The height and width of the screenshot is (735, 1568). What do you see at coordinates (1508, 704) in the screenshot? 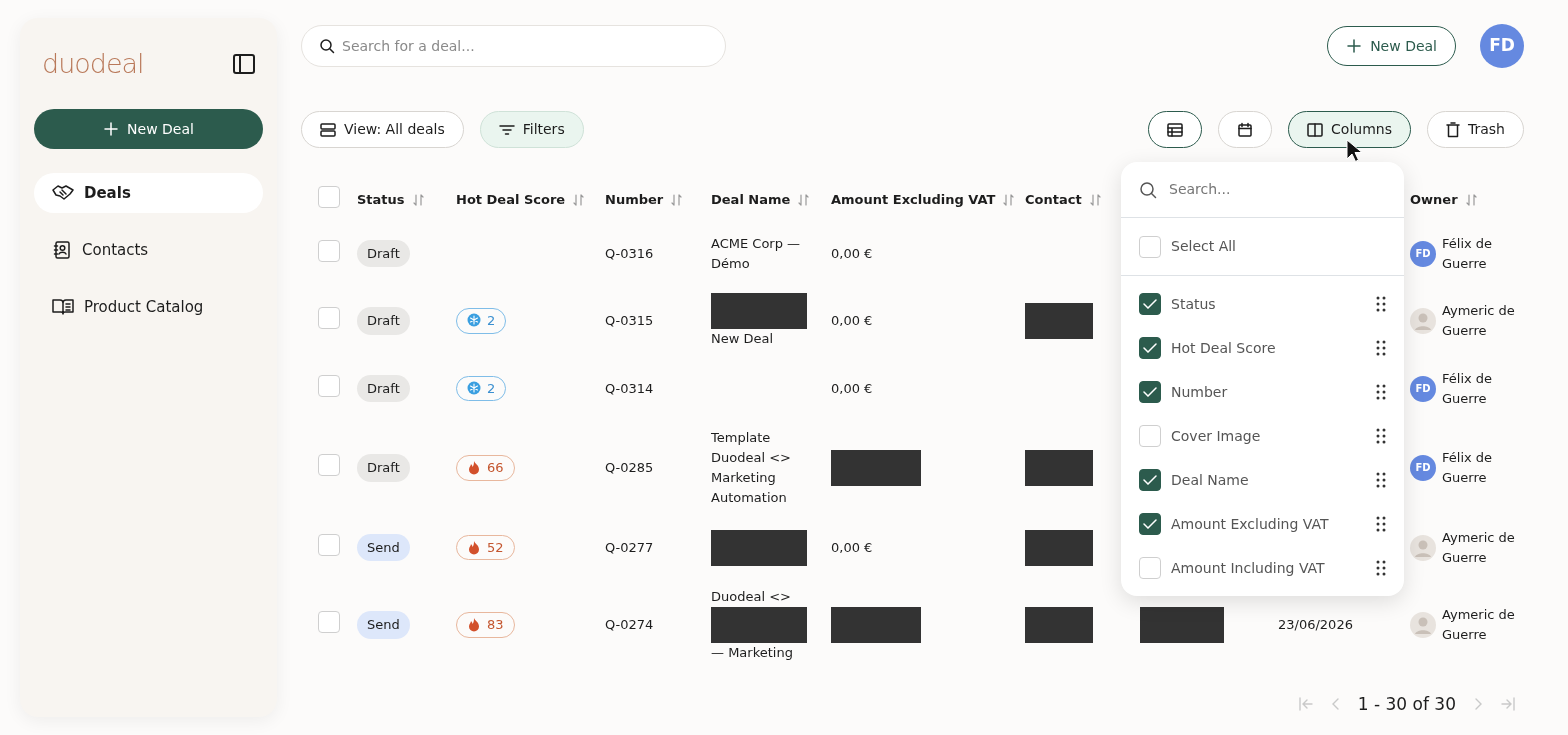
I see `last-page-icon` at bounding box center [1508, 704].